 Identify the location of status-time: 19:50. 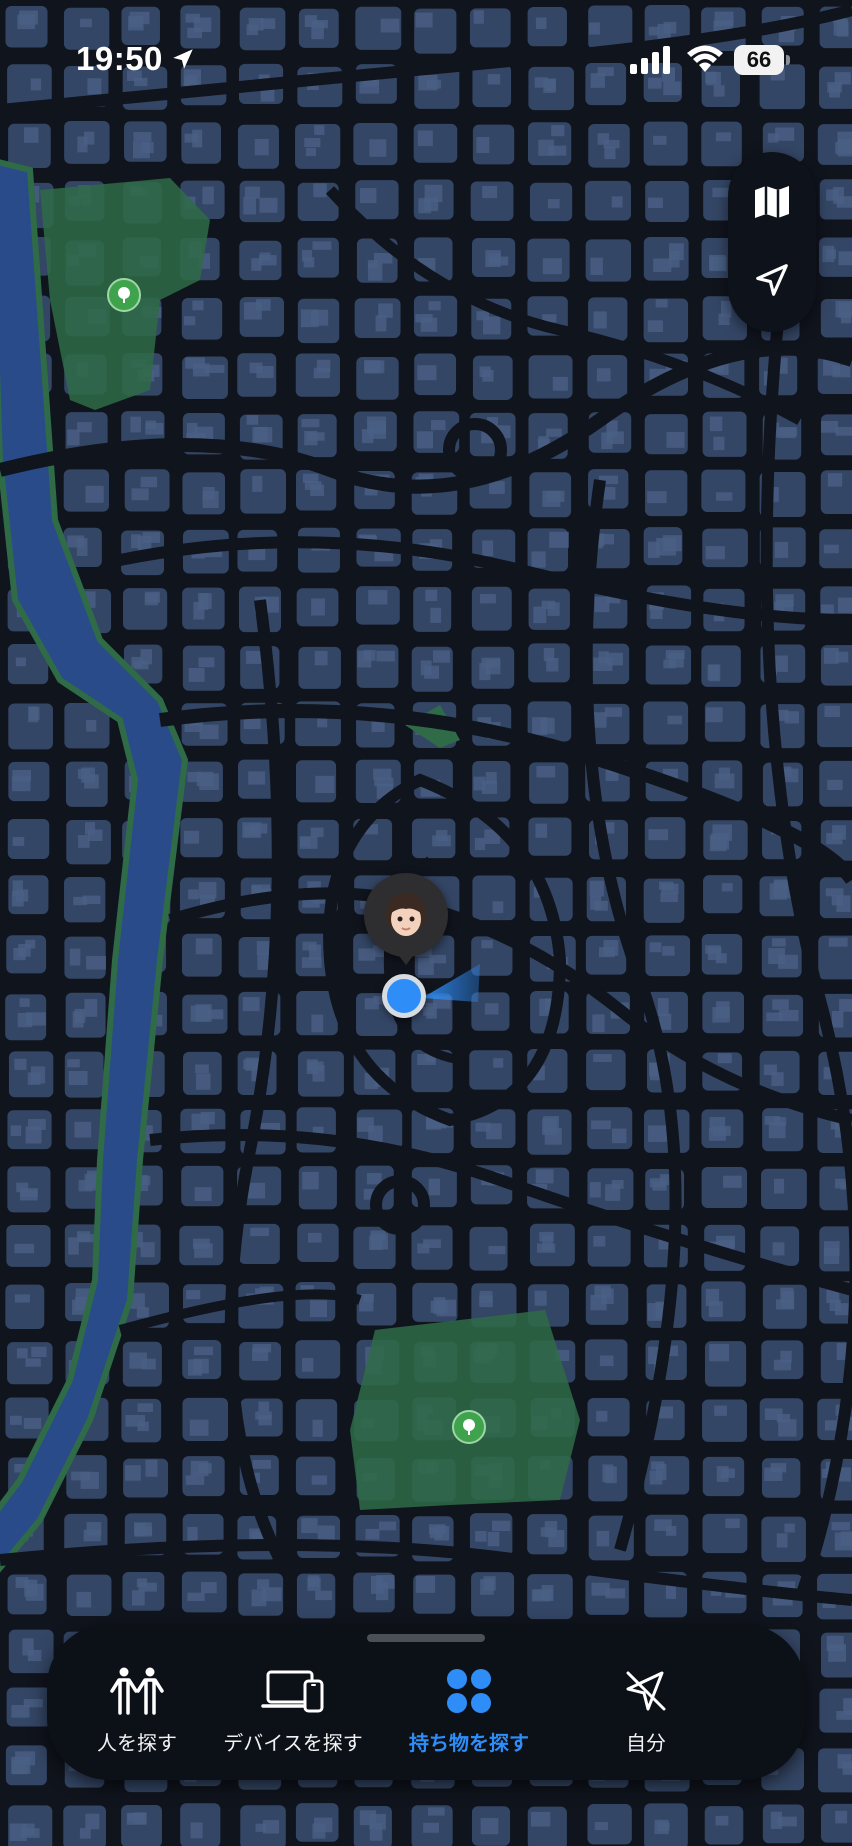
(119, 58).